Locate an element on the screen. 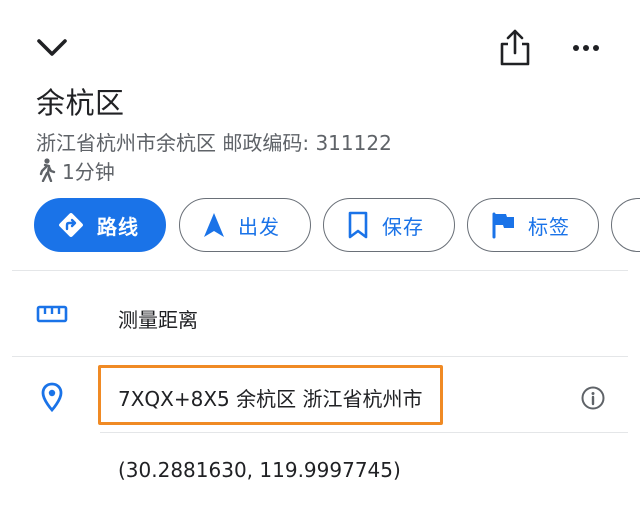 The width and height of the screenshot is (640, 532). directions-icon is located at coordinates (71, 225).